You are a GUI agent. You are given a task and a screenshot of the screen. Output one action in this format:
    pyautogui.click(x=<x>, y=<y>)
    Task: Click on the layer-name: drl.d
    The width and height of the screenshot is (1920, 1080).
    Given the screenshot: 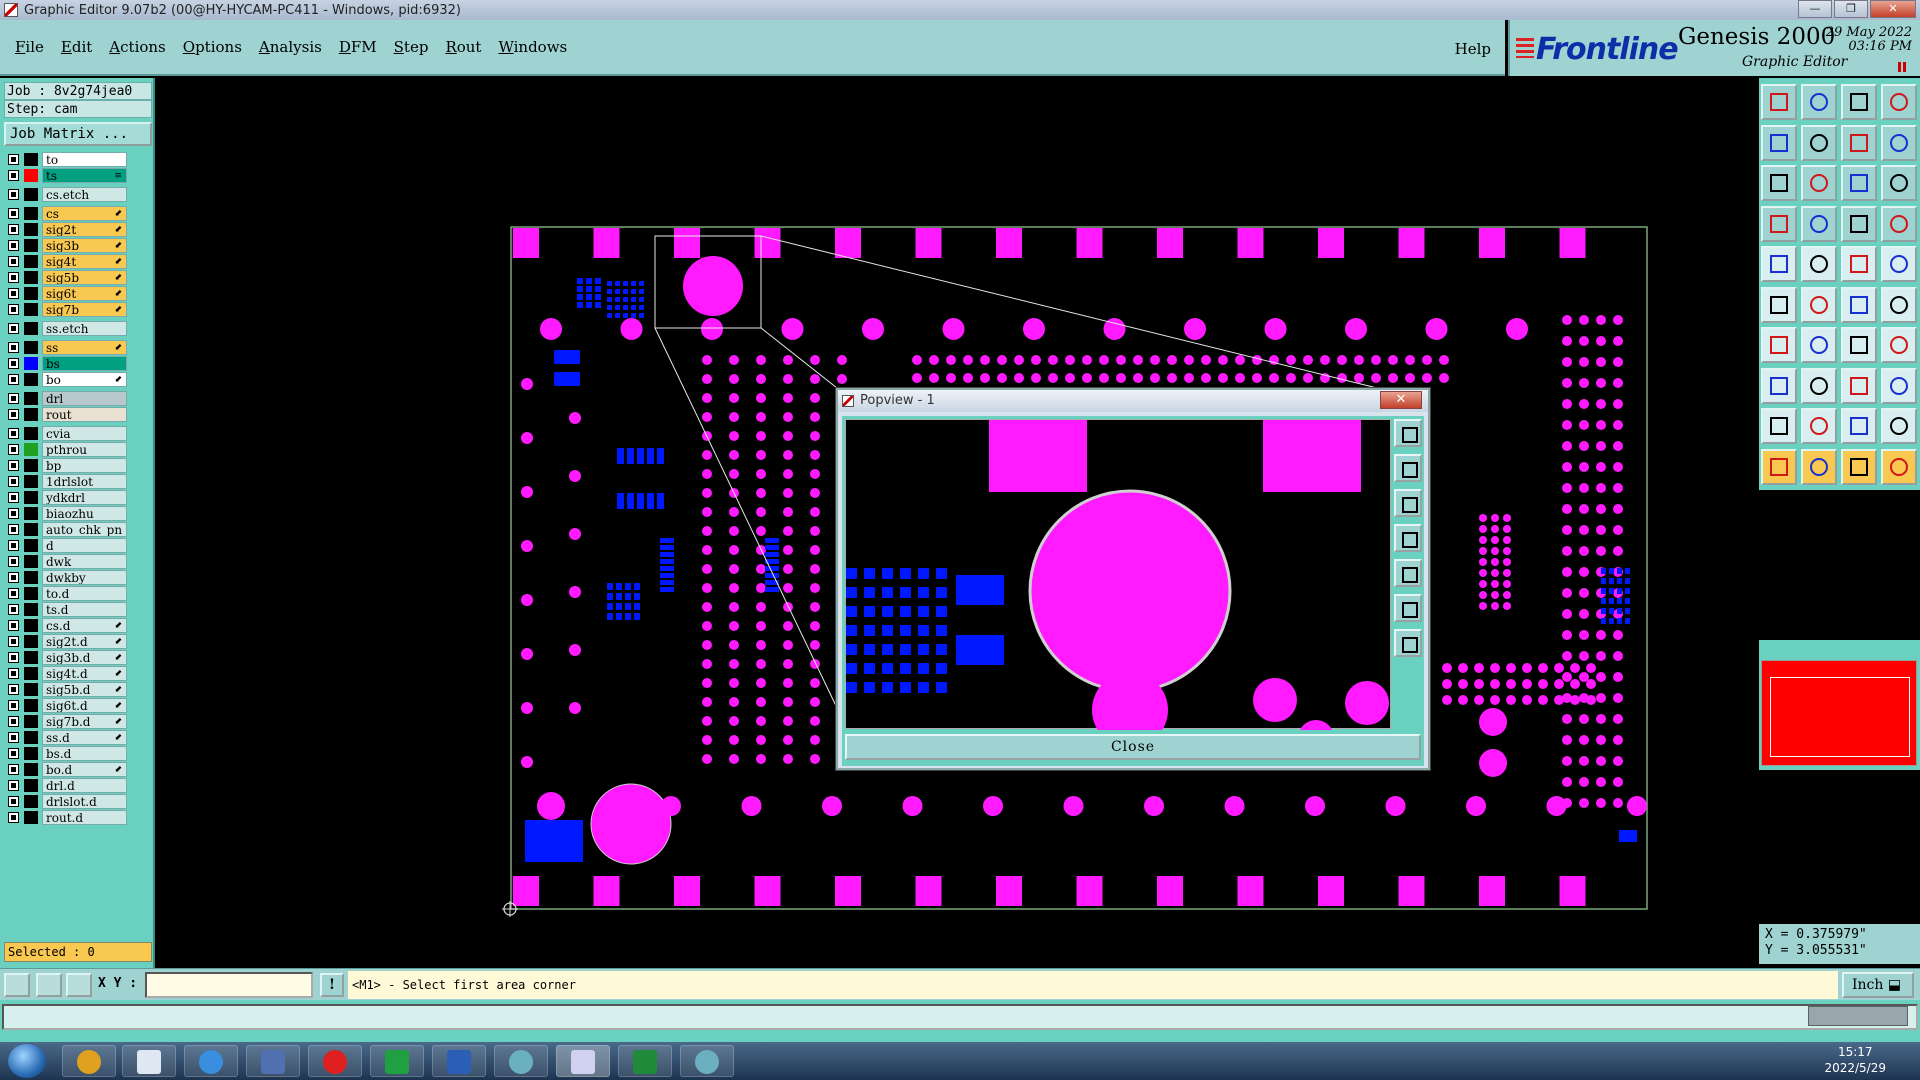 What is the action you would take?
    pyautogui.click(x=84, y=785)
    